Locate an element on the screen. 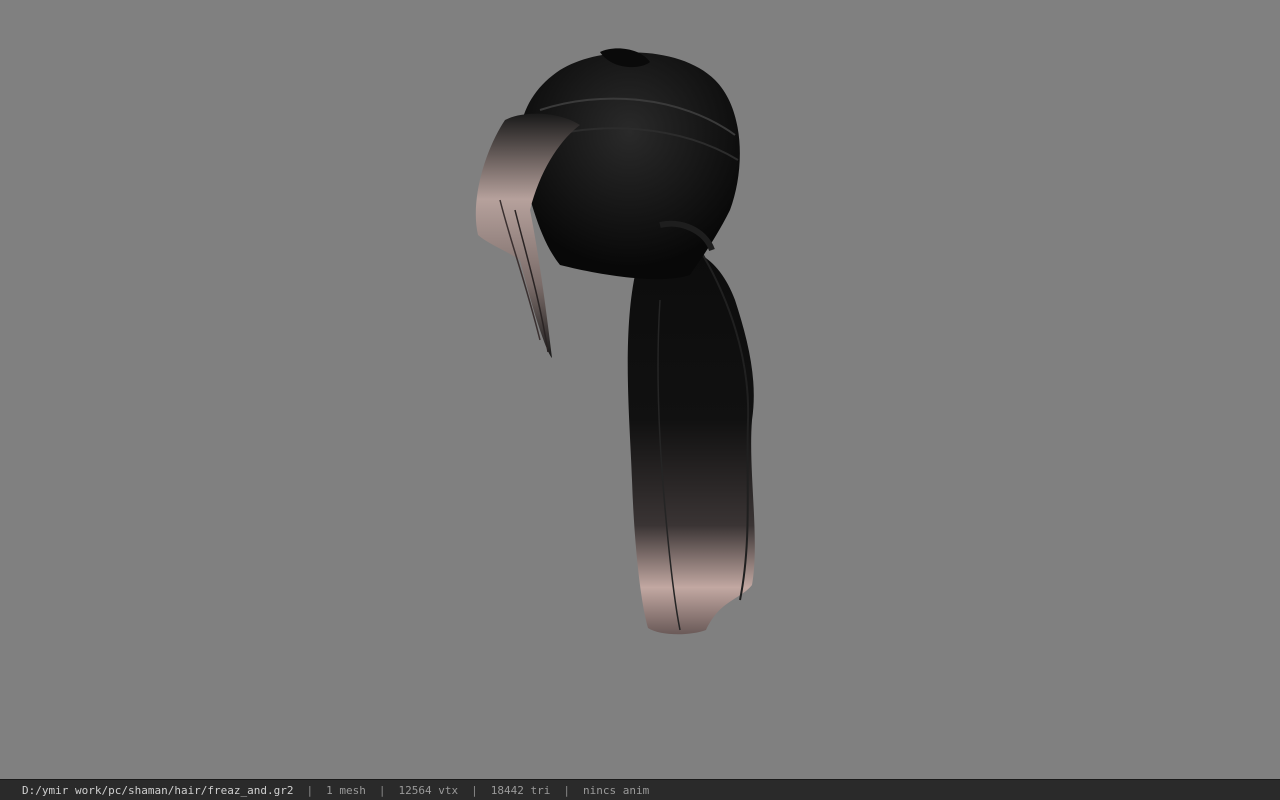  vertex-count: 12564 vtx is located at coordinates (428, 790).